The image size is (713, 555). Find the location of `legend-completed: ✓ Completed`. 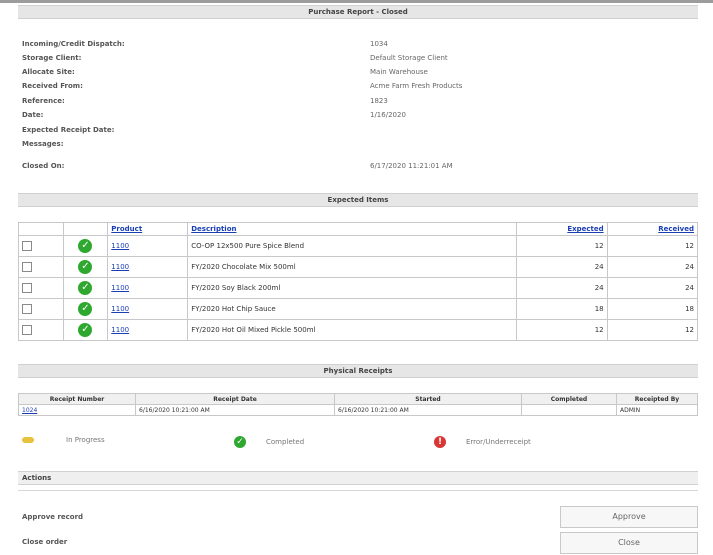

legend-completed: ✓ Completed is located at coordinates (269, 442).